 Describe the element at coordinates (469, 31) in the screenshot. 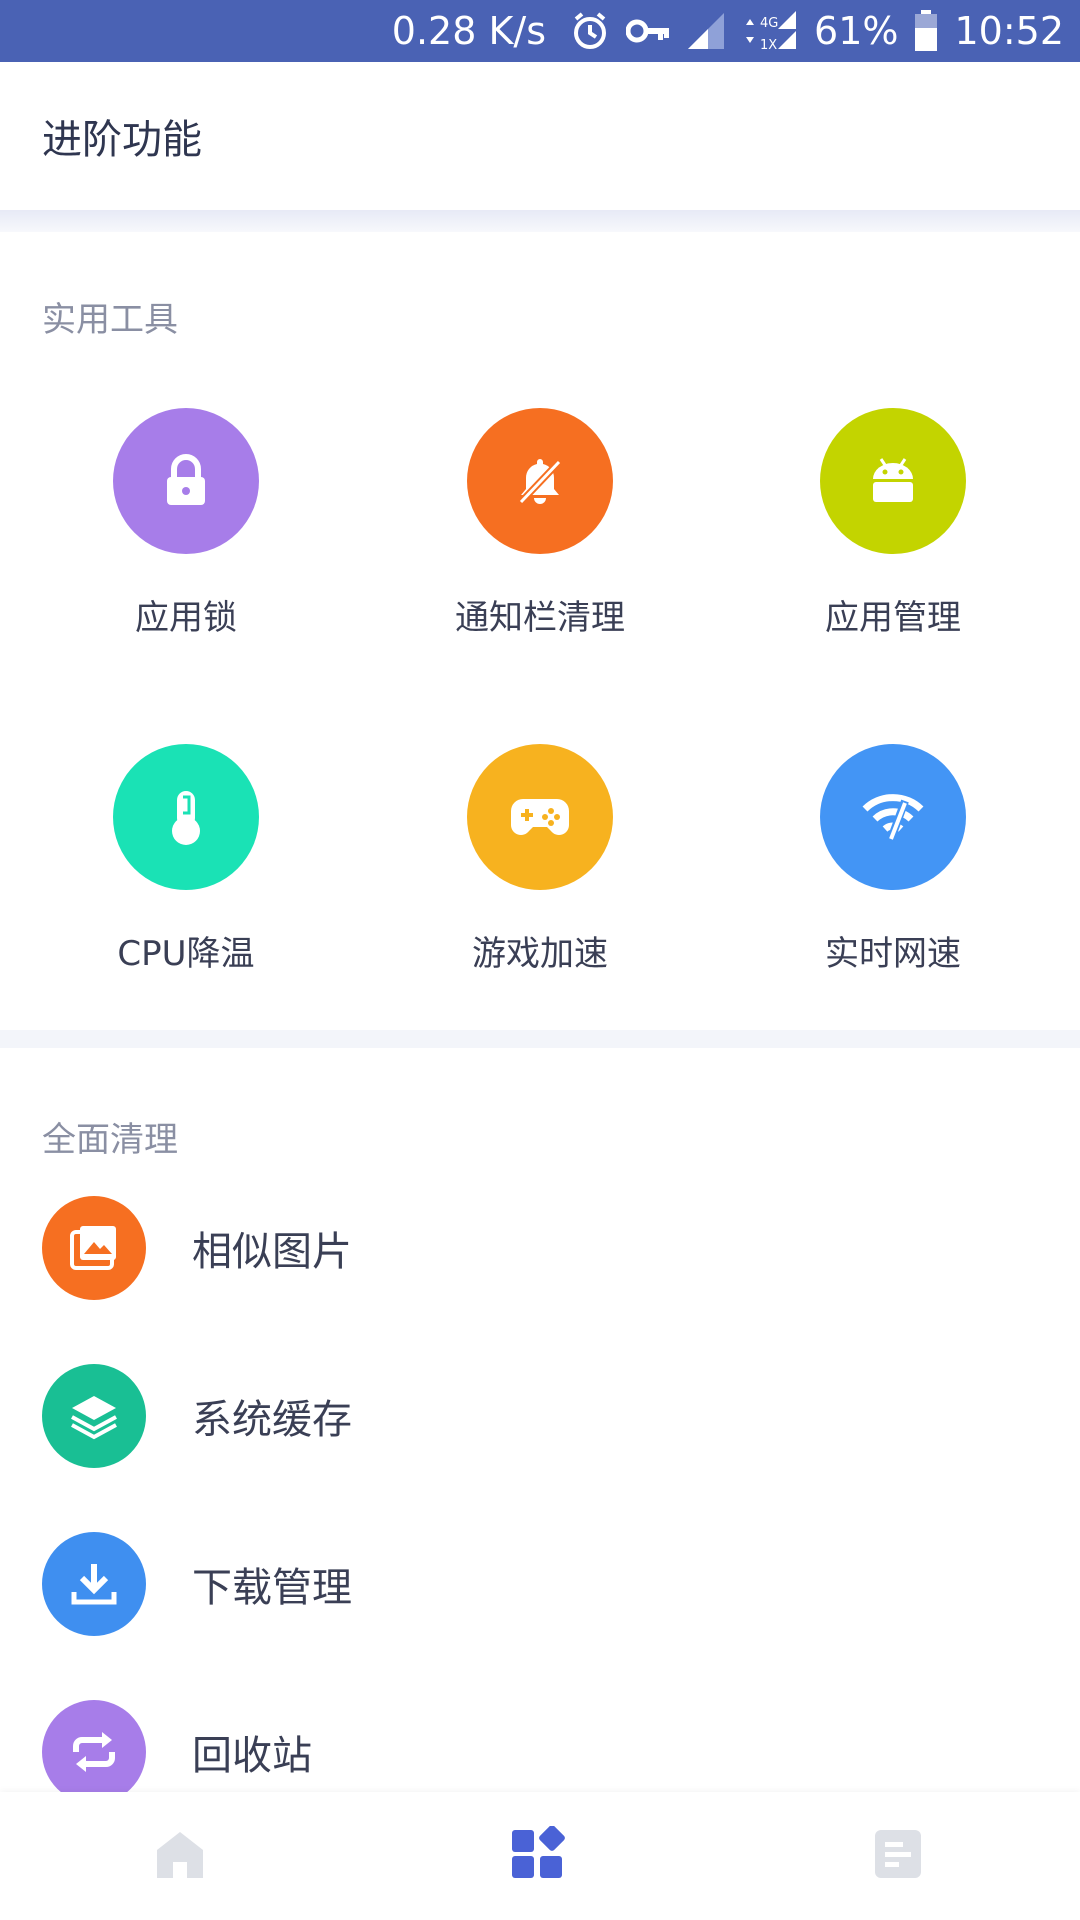

I see `network-speed: 0.28 K/s` at that location.